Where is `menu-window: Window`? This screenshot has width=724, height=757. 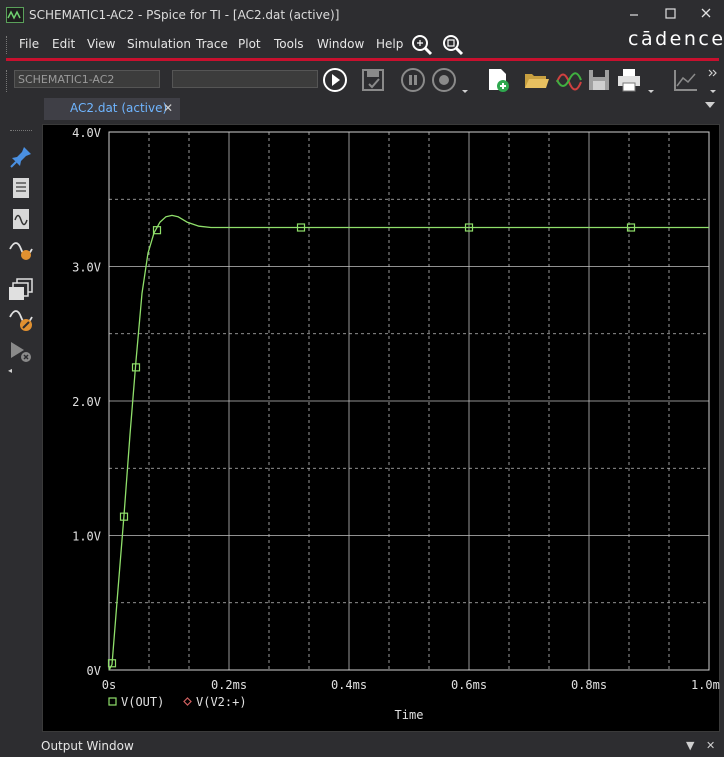 menu-window: Window is located at coordinates (340, 44).